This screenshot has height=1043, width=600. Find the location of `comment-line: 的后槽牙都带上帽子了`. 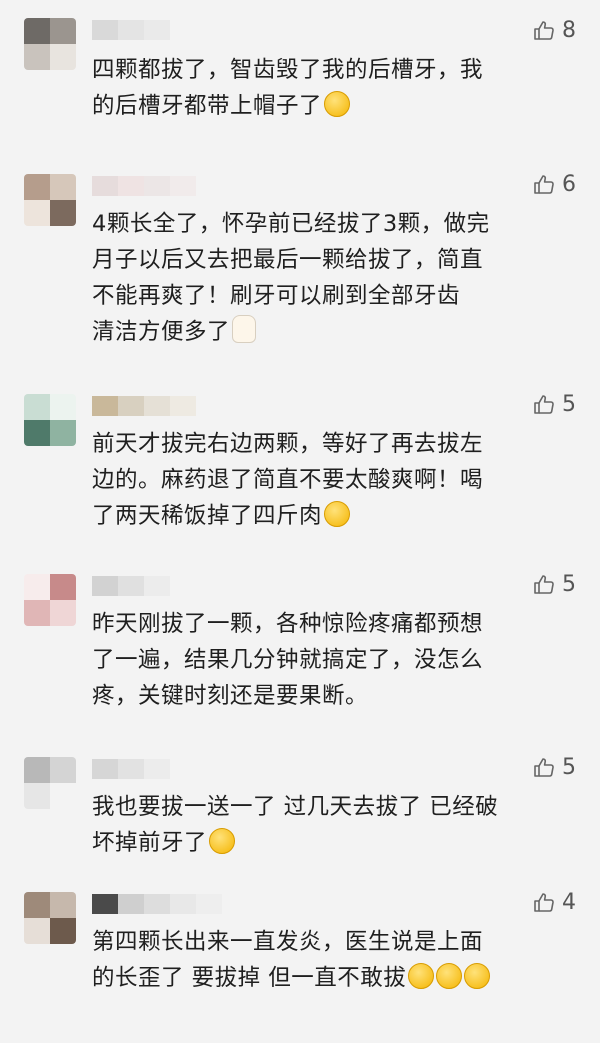

comment-line: 的后槽牙都带上帽子了 is located at coordinates (327, 106).